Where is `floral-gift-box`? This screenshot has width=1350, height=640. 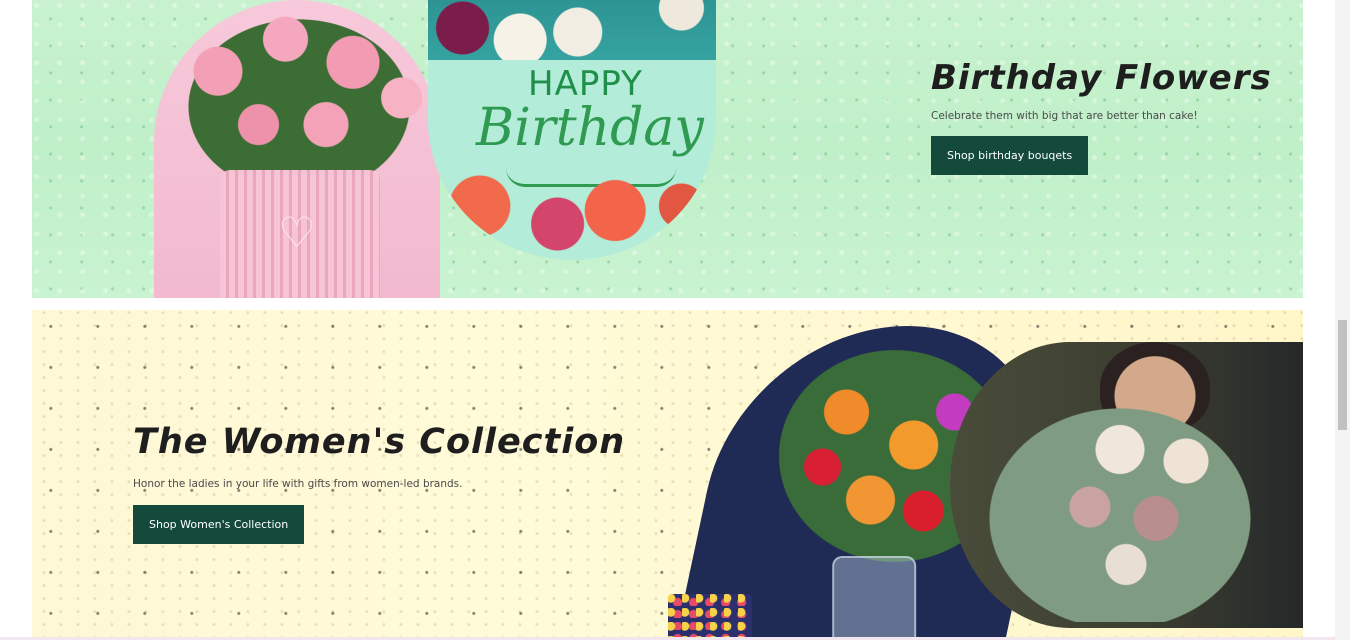 floral-gift-box is located at coordinates (710, 617).